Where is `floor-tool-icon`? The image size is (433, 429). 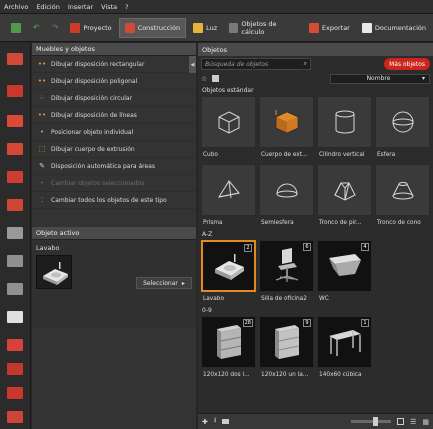
floor-tool-icon is located at coordinates (15, 177).